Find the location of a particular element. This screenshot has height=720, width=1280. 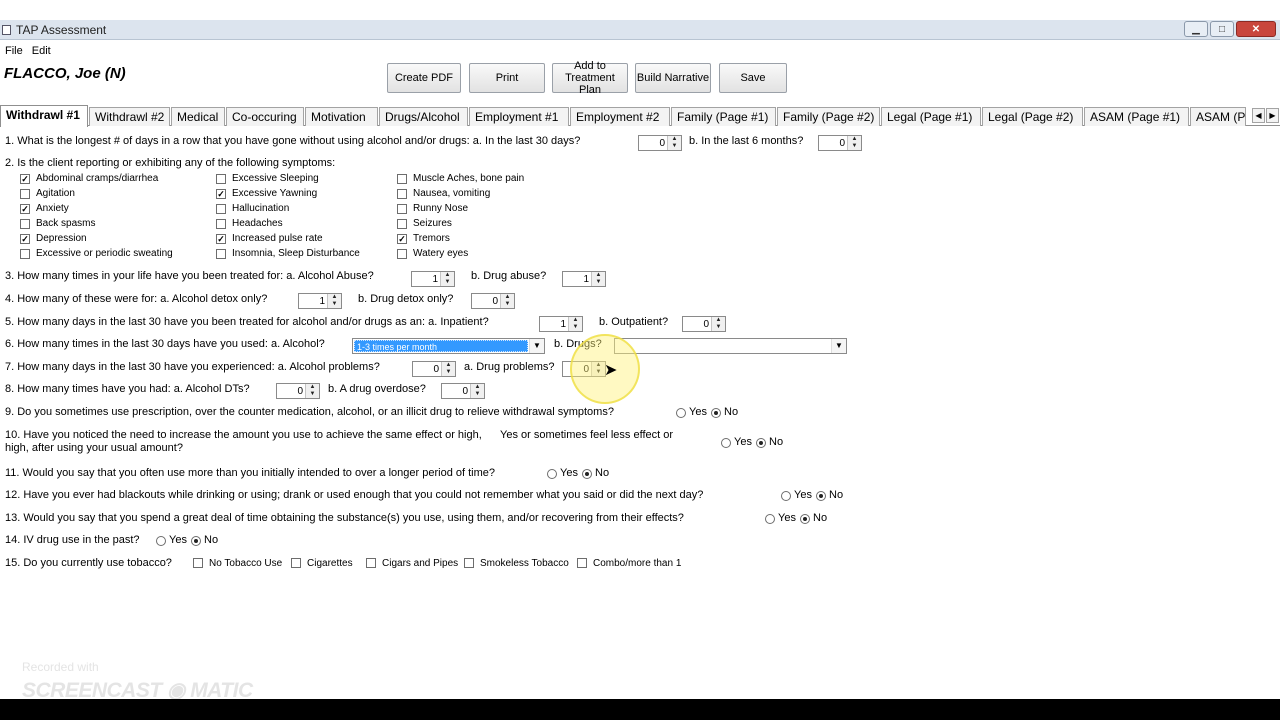

q4-b-value: 0 is located at coordinates (495, 301).